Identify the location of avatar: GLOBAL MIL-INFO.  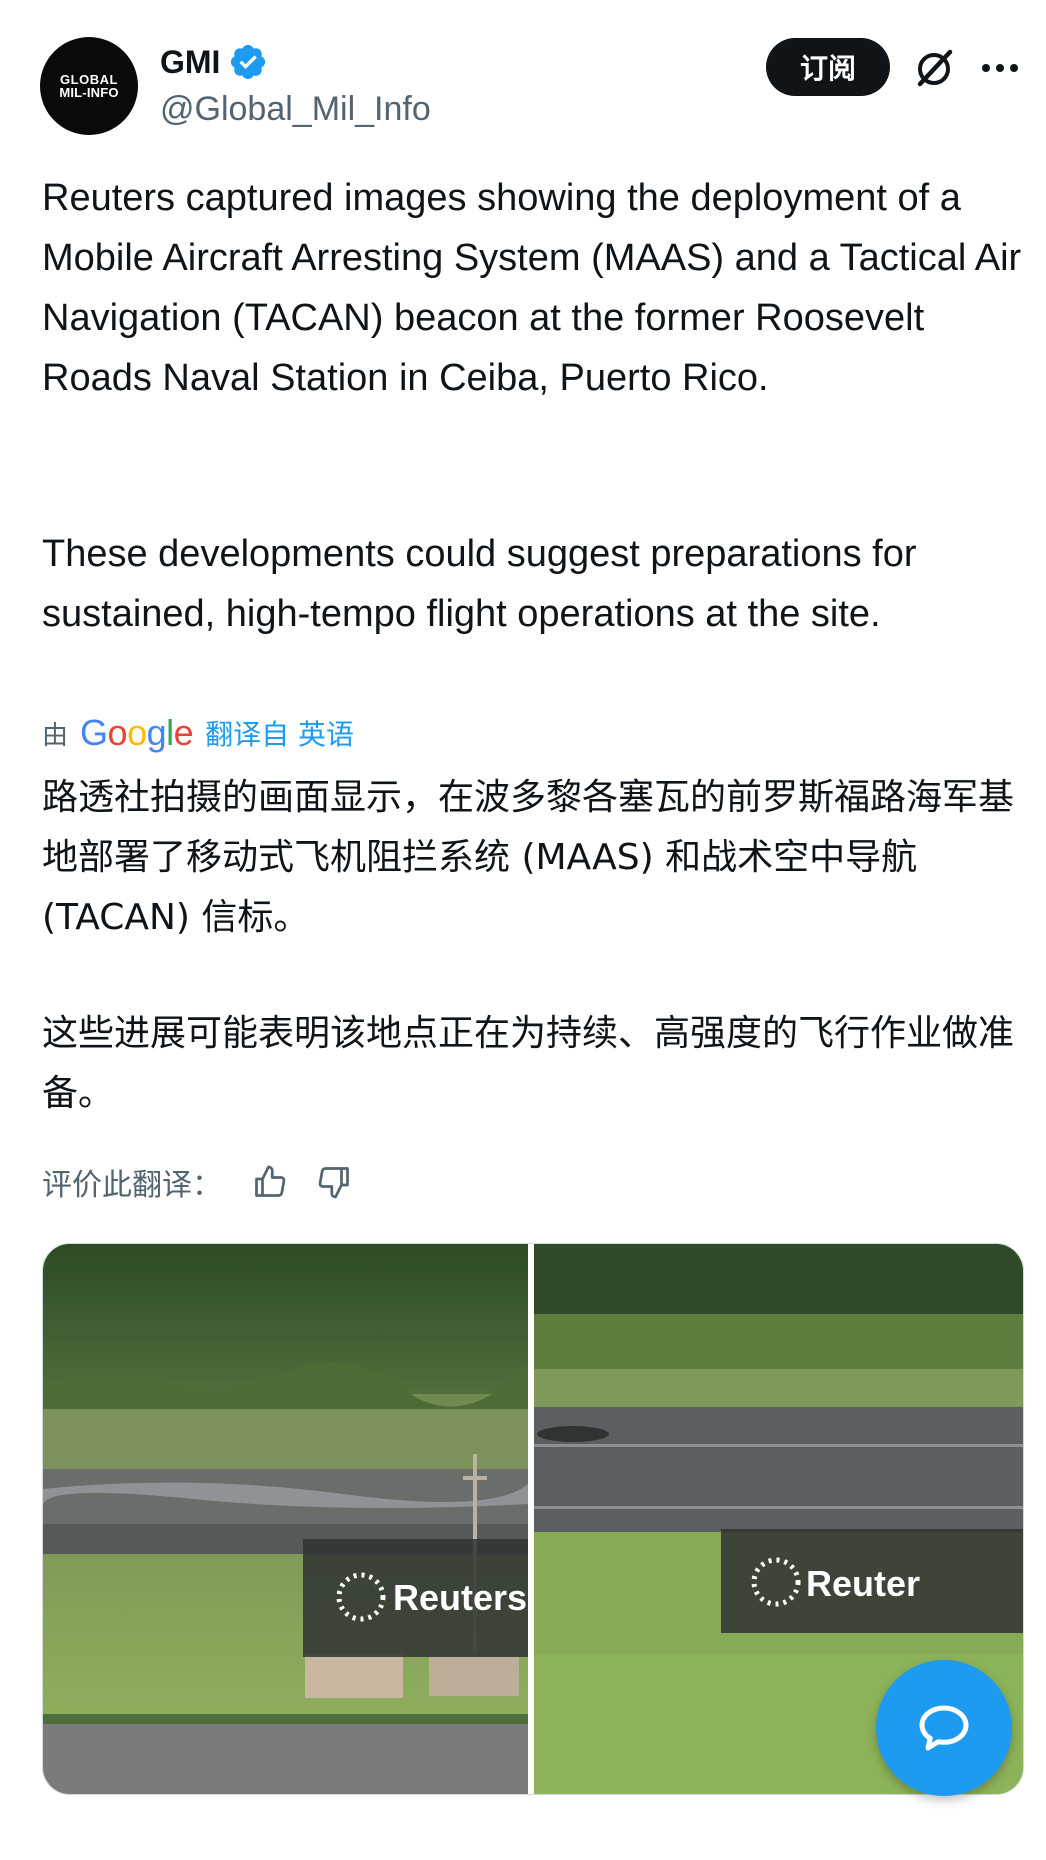
(89, 86).